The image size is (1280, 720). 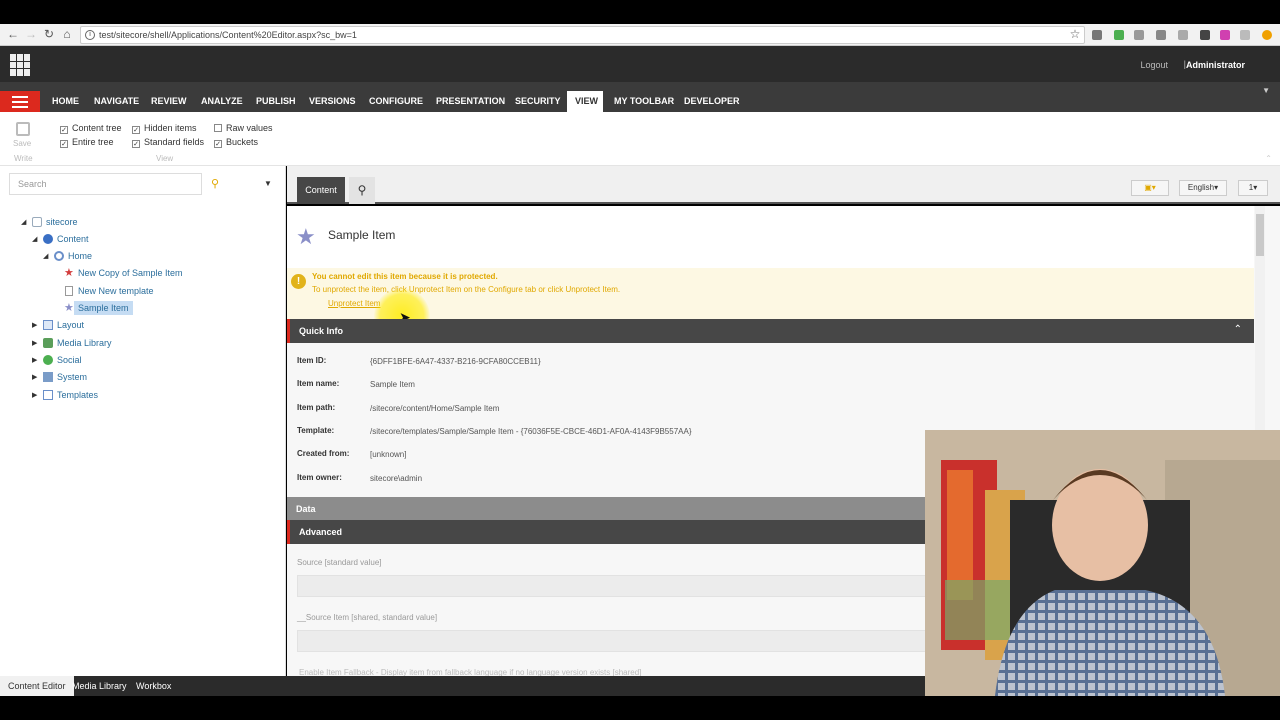 I want to click on tab-analyze: ANALYZE, so click(x=222, y=101).